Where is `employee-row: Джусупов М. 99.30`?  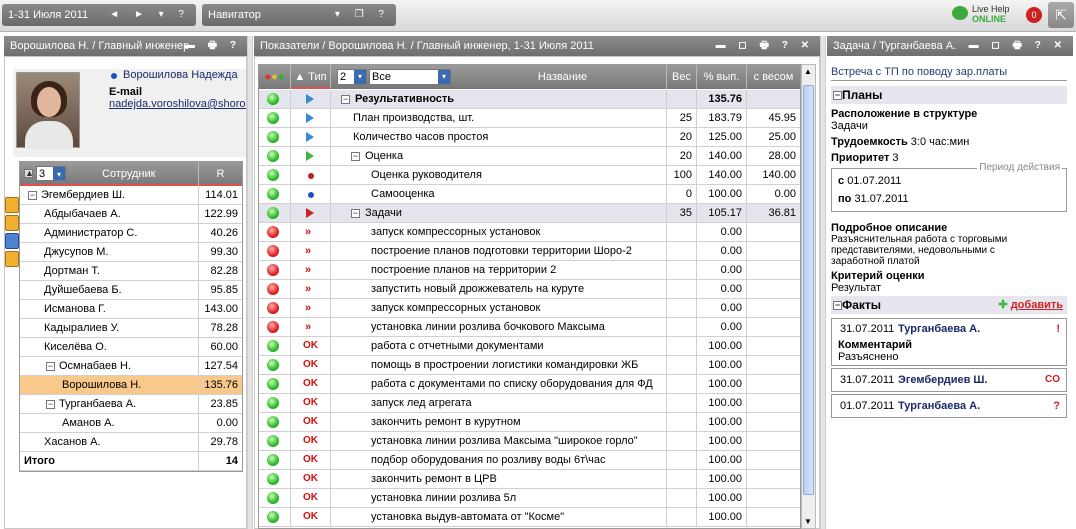 employee-row: Джусупов М. 99.30 is located at coordinates (131, 252).